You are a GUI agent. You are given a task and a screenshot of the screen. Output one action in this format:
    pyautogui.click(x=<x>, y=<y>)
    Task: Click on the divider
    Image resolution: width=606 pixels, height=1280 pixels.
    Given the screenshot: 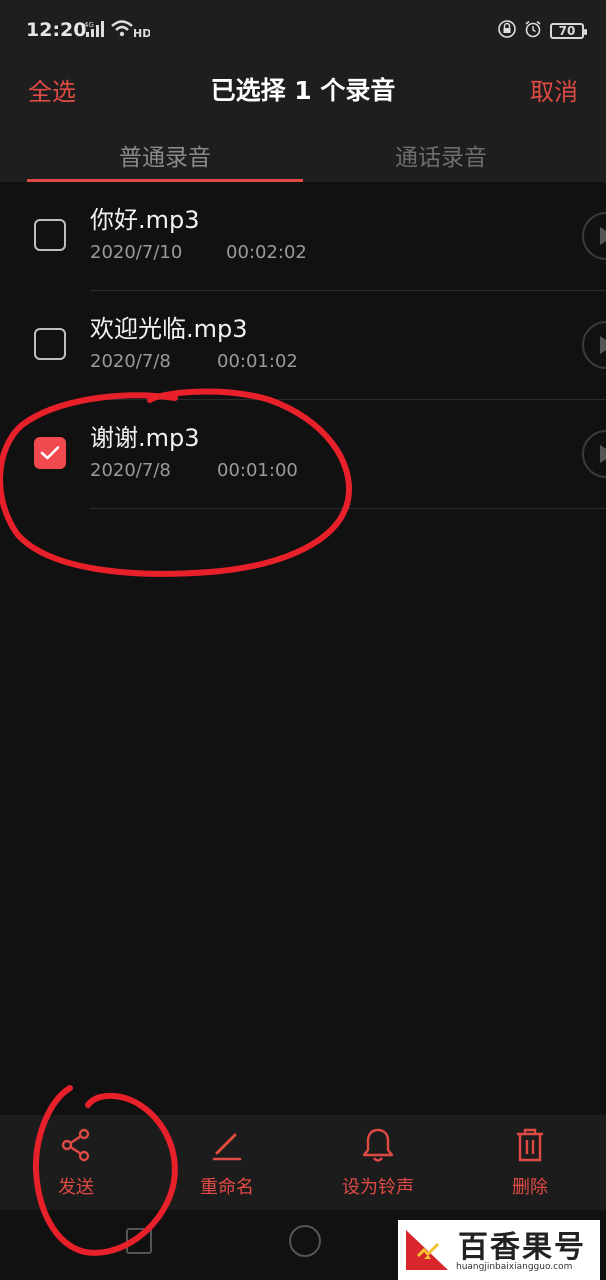 What is the action you would take?
    pyautogui.click(x=348, y=508)
    